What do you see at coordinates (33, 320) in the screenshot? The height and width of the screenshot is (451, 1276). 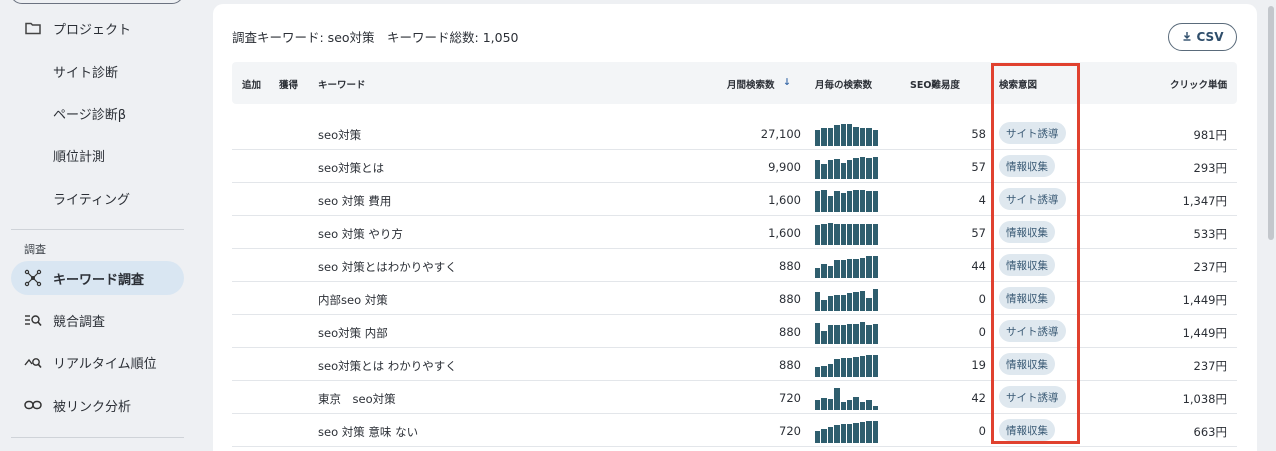 I see `competitor-search-icon` at bounding box center [33, 320].